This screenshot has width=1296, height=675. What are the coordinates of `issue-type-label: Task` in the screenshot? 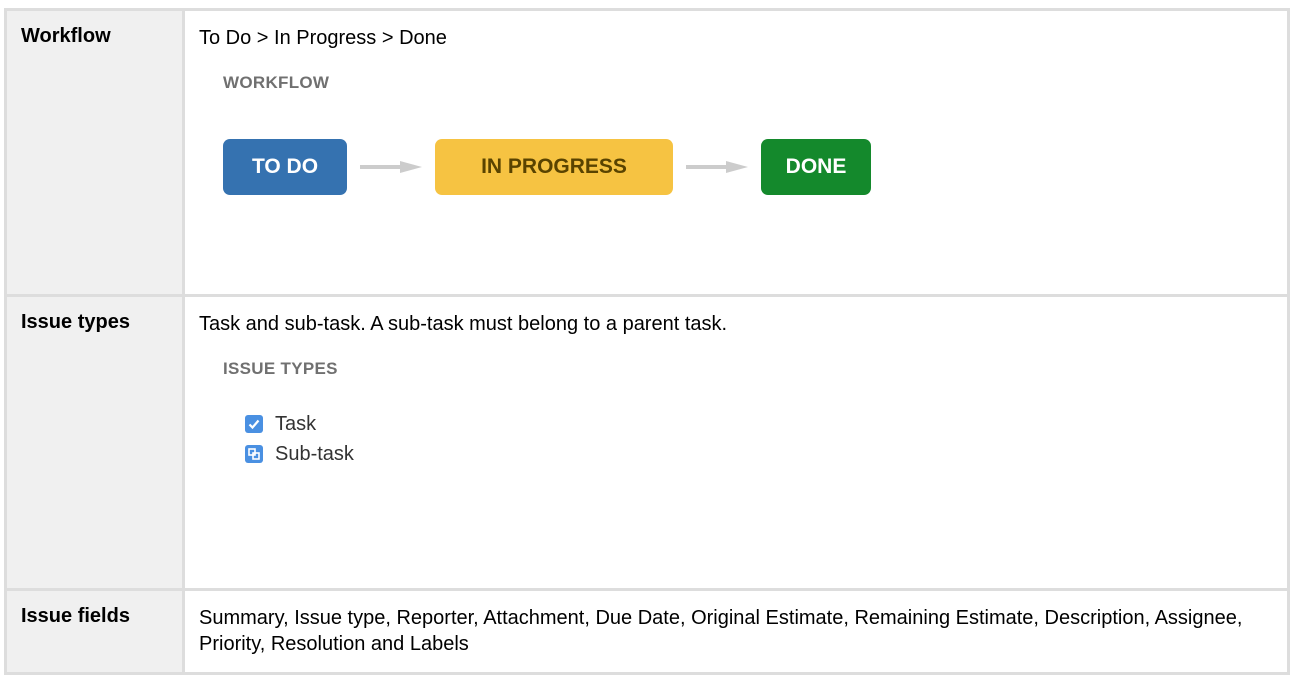 It's located at (296, 423).